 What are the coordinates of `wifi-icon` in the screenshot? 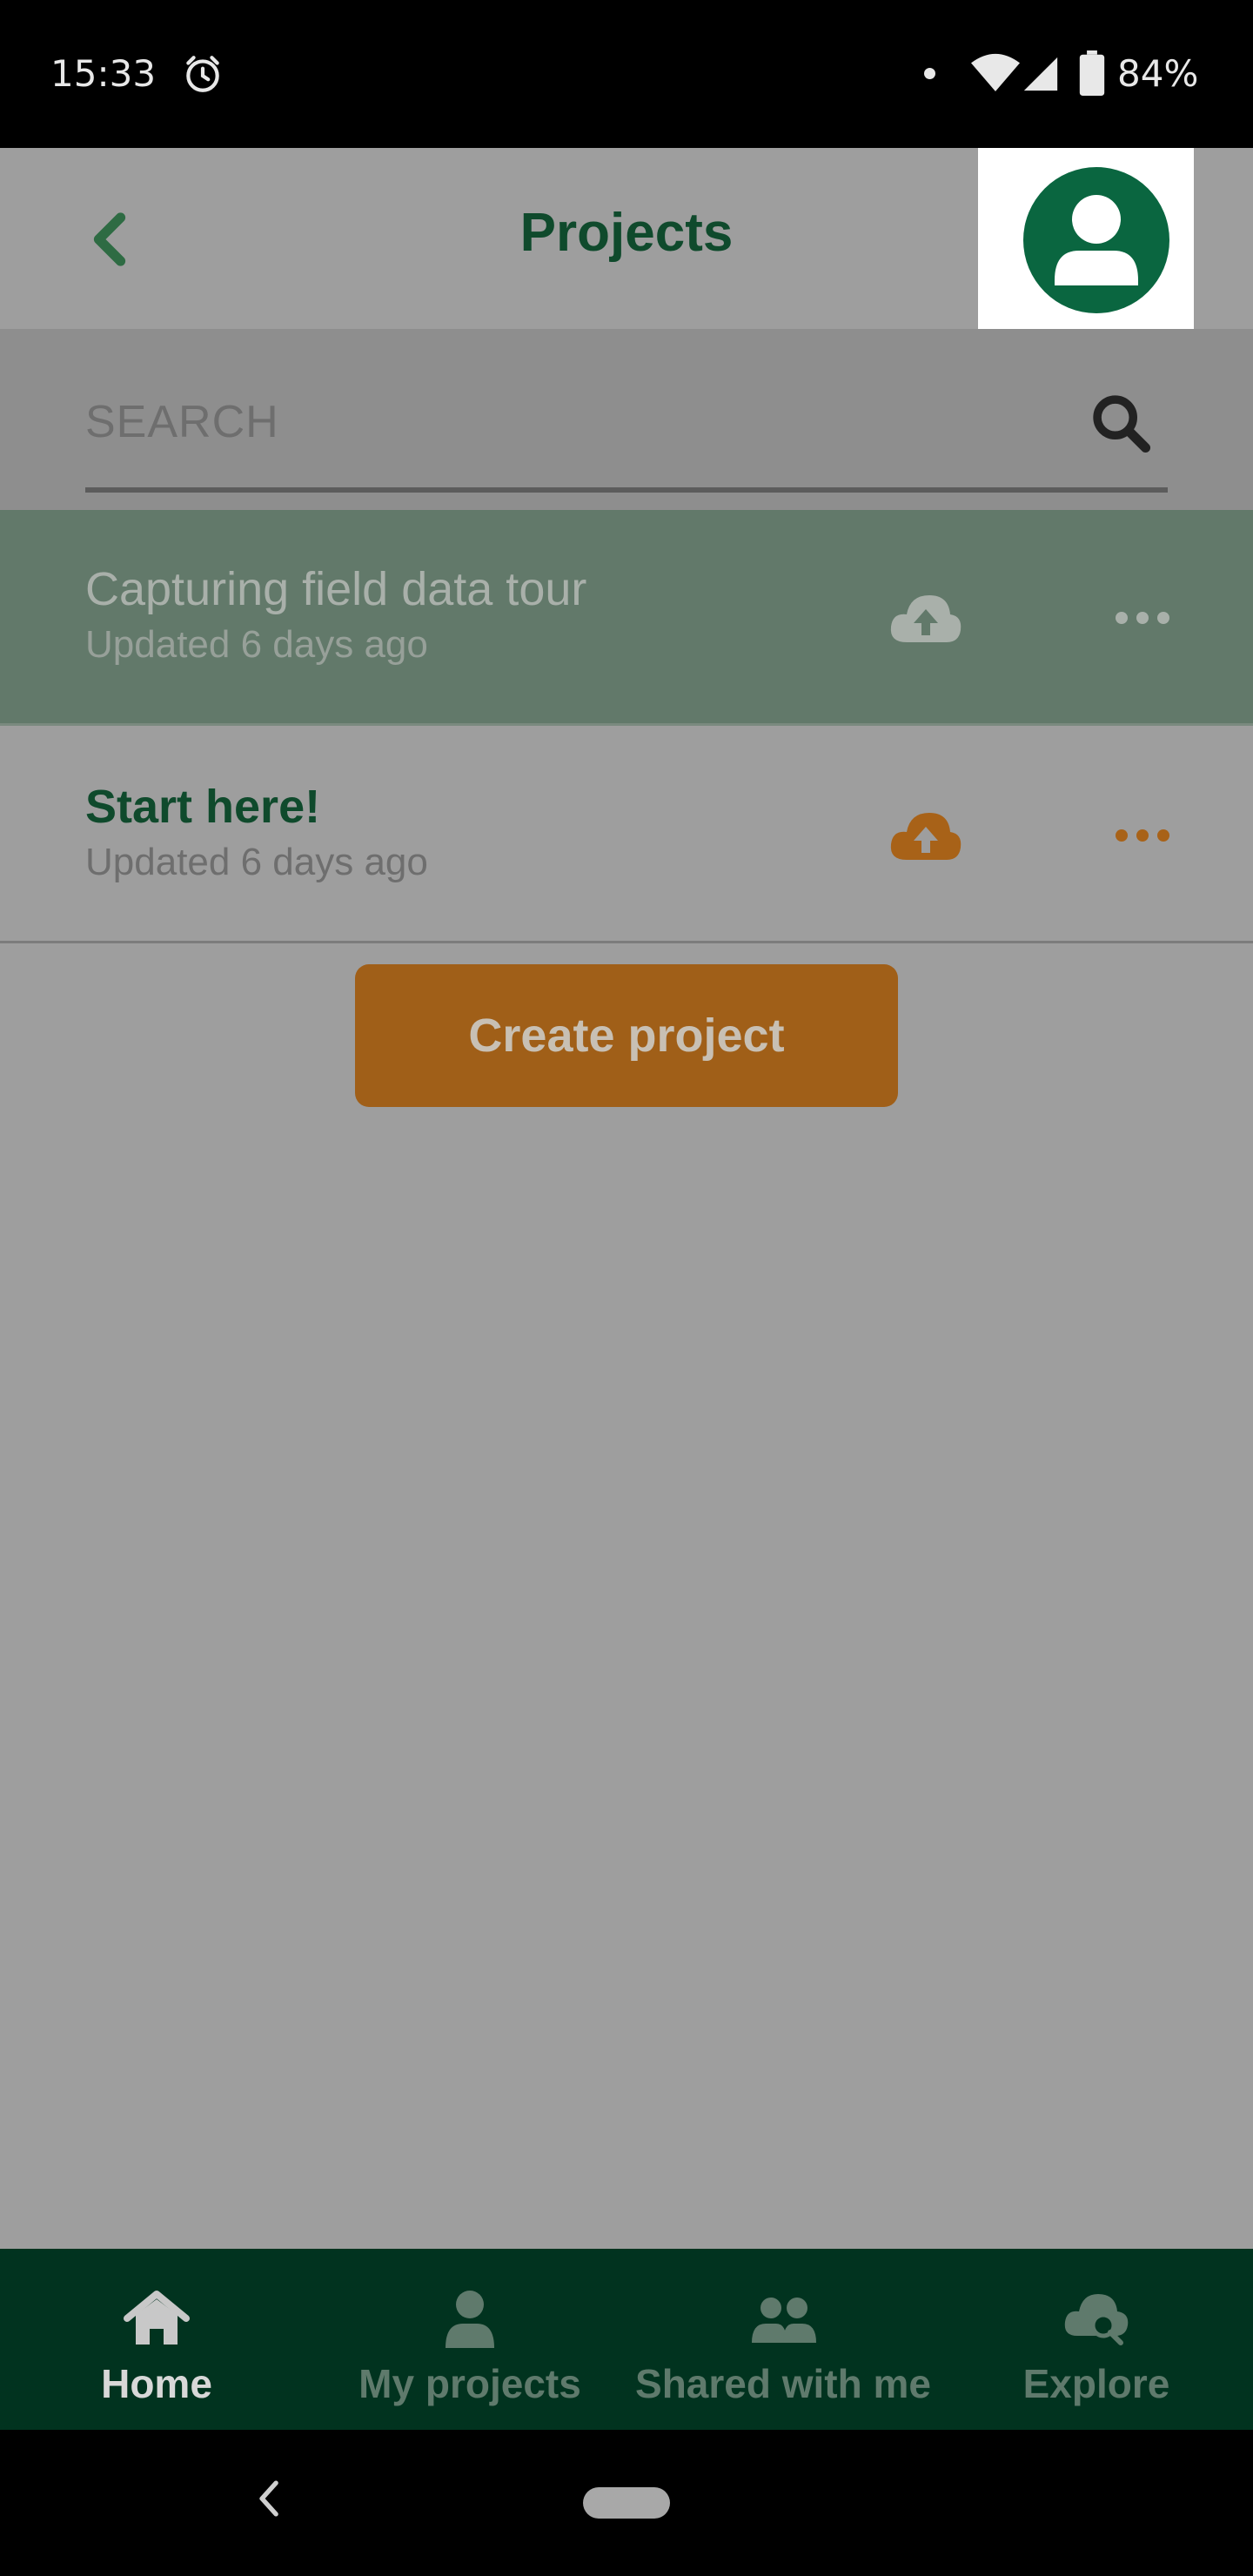 It's located at (996, 72).